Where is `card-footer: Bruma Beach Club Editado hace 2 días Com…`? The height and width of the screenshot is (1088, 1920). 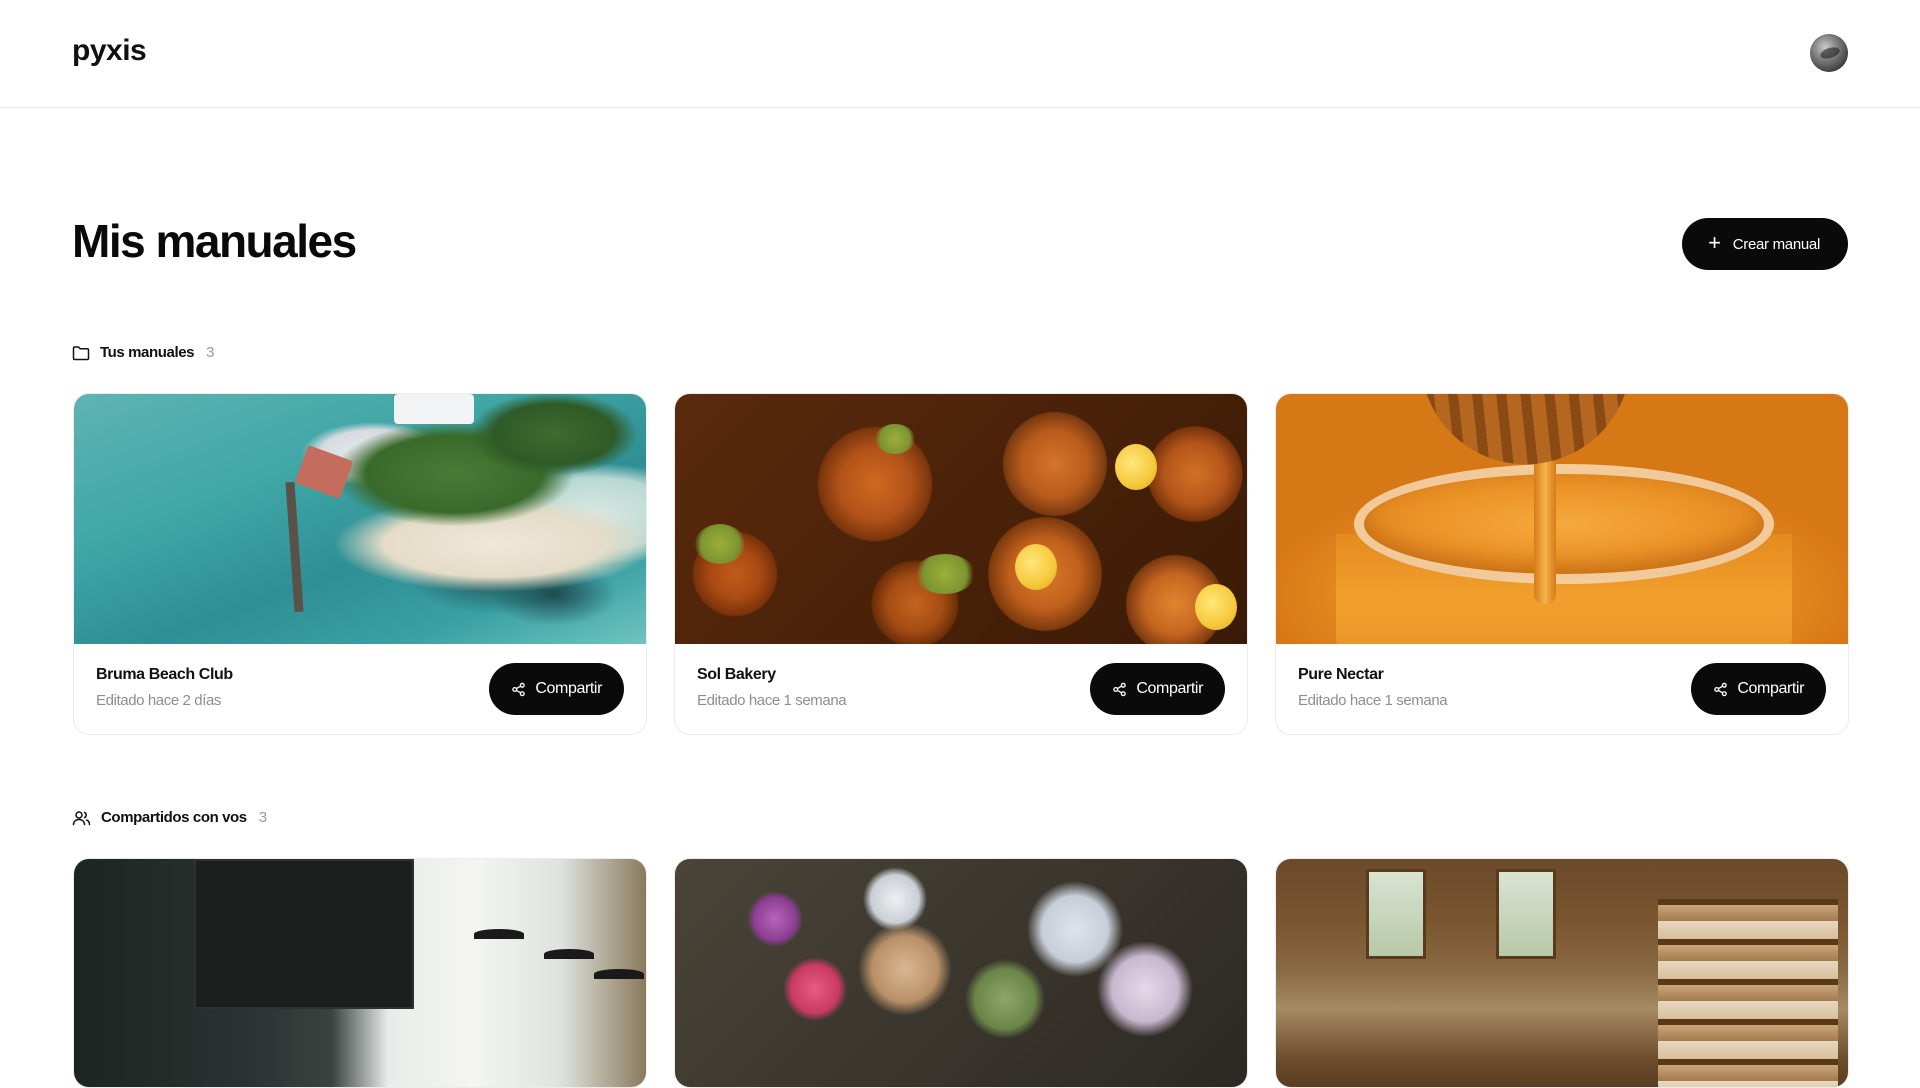
card-footer: Bruma Beach Club Editado hace 2 días Com… is located at coordinates (360, 689).